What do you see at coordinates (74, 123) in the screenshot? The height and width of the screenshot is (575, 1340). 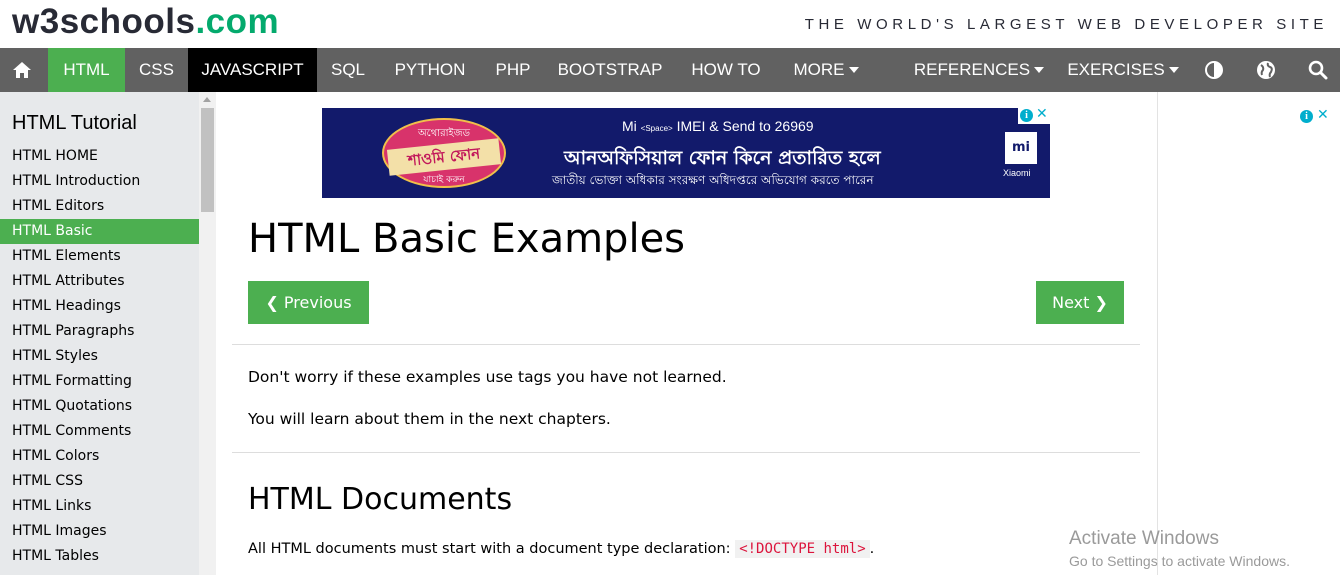 I see `sidebar-title: HTML Tutorial` at bounding box center [74, 123].